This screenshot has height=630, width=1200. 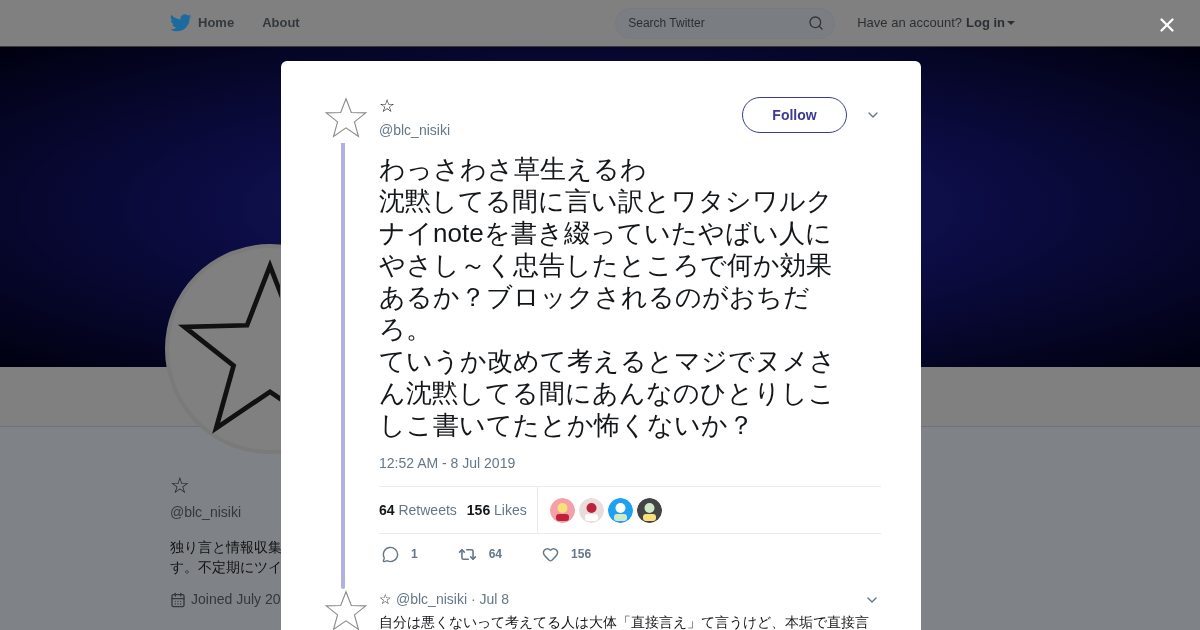 What do you see at coordinates (513, 169) in the screenshot?
I see `tweet-text: わっさわさ草生えるわ` at bounding box center [513, 169].